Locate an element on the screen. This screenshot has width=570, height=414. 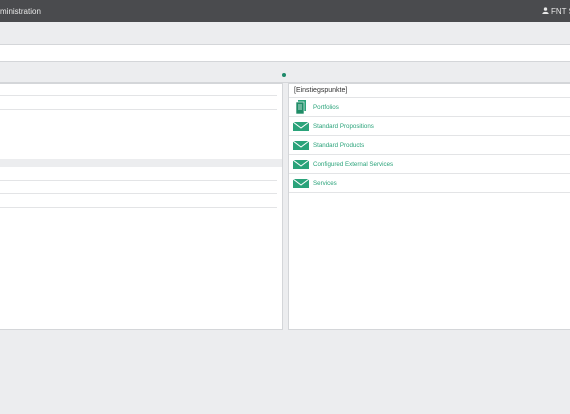
app-title: ministration is located at coordinates (20, 11).